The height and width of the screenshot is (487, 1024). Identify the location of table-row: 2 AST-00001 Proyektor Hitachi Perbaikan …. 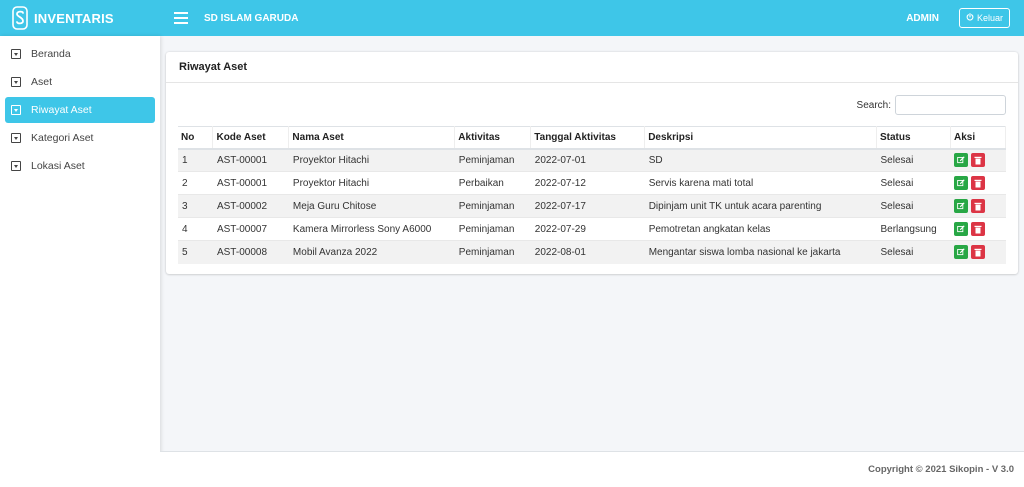
(592, 183).